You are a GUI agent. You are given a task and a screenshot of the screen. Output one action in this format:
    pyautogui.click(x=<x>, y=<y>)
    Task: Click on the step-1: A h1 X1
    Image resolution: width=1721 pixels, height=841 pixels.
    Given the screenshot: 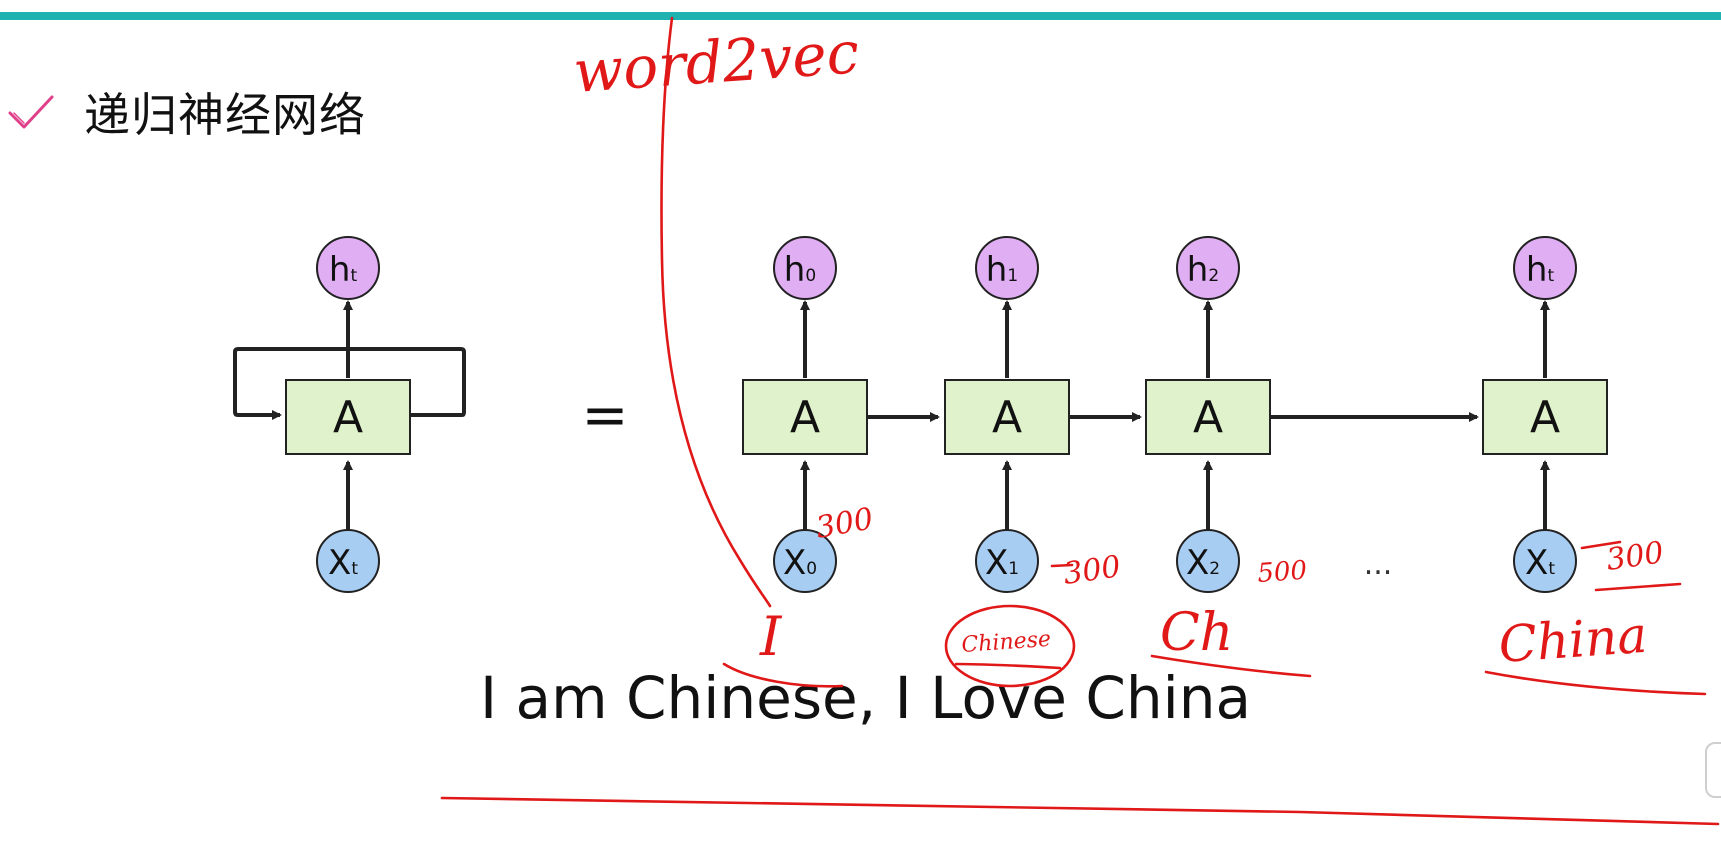 What is the action you would take?
    pyautogui.click(x=1007, y=414)
    